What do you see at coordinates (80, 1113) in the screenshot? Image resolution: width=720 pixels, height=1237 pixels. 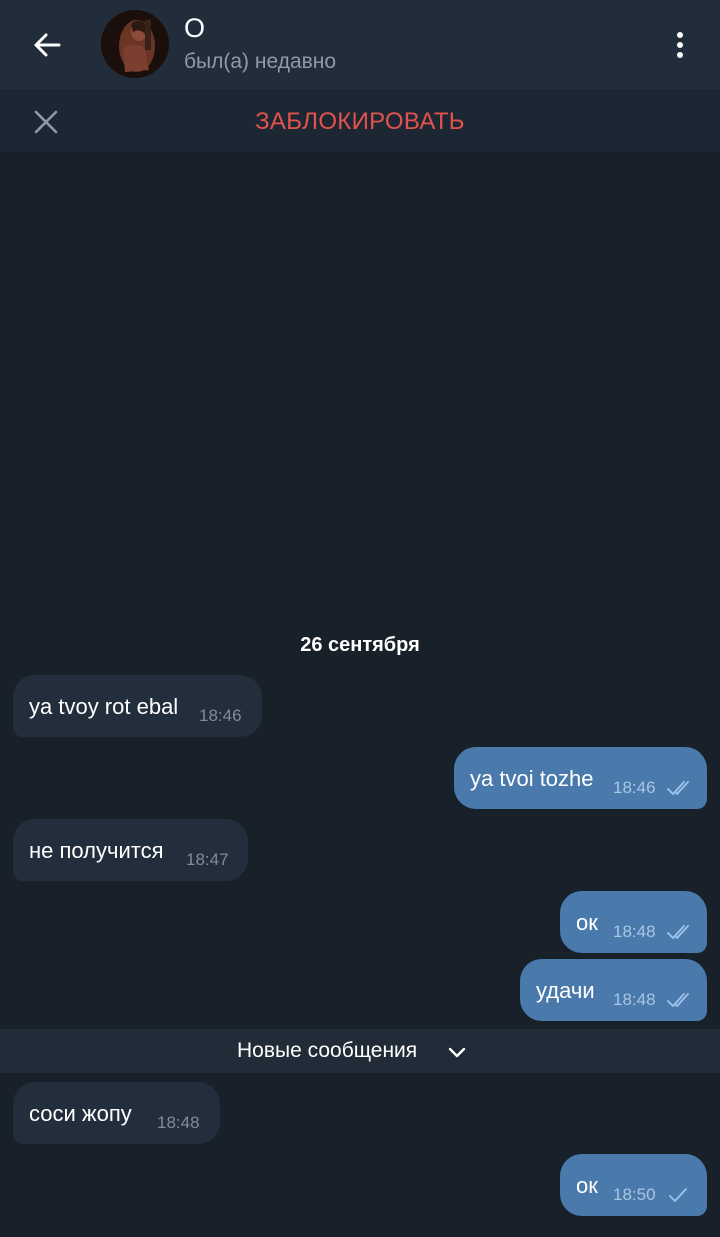 I see `message-text: соси жопу` at bounding box center [80, 1113].